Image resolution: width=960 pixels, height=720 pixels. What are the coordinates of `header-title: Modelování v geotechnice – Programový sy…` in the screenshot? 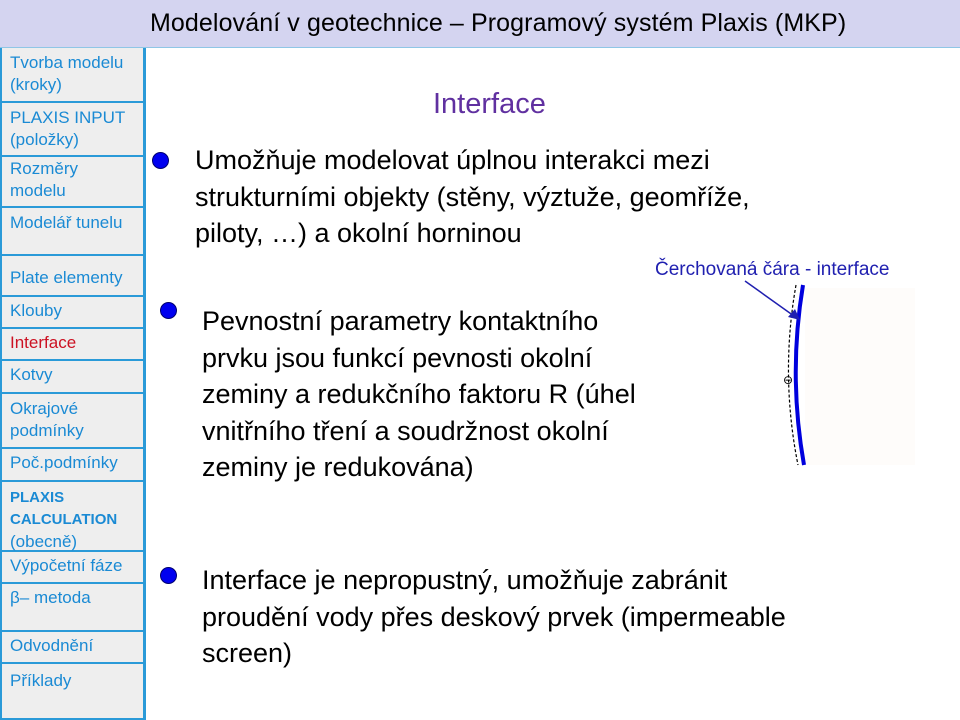 It's located at (498, 23).